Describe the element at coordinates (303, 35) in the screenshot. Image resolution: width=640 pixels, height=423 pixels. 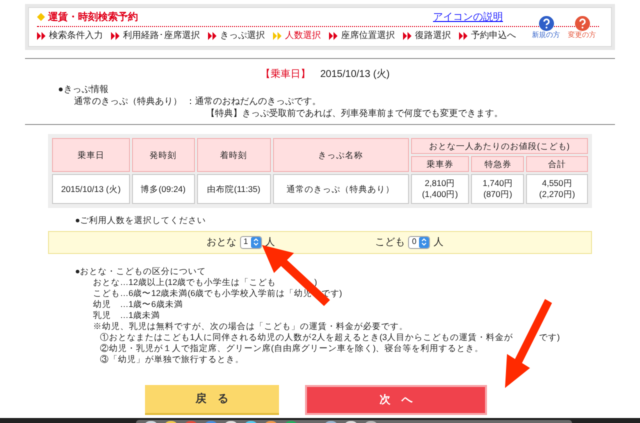
I see `step-label: 人数選択` at that location.